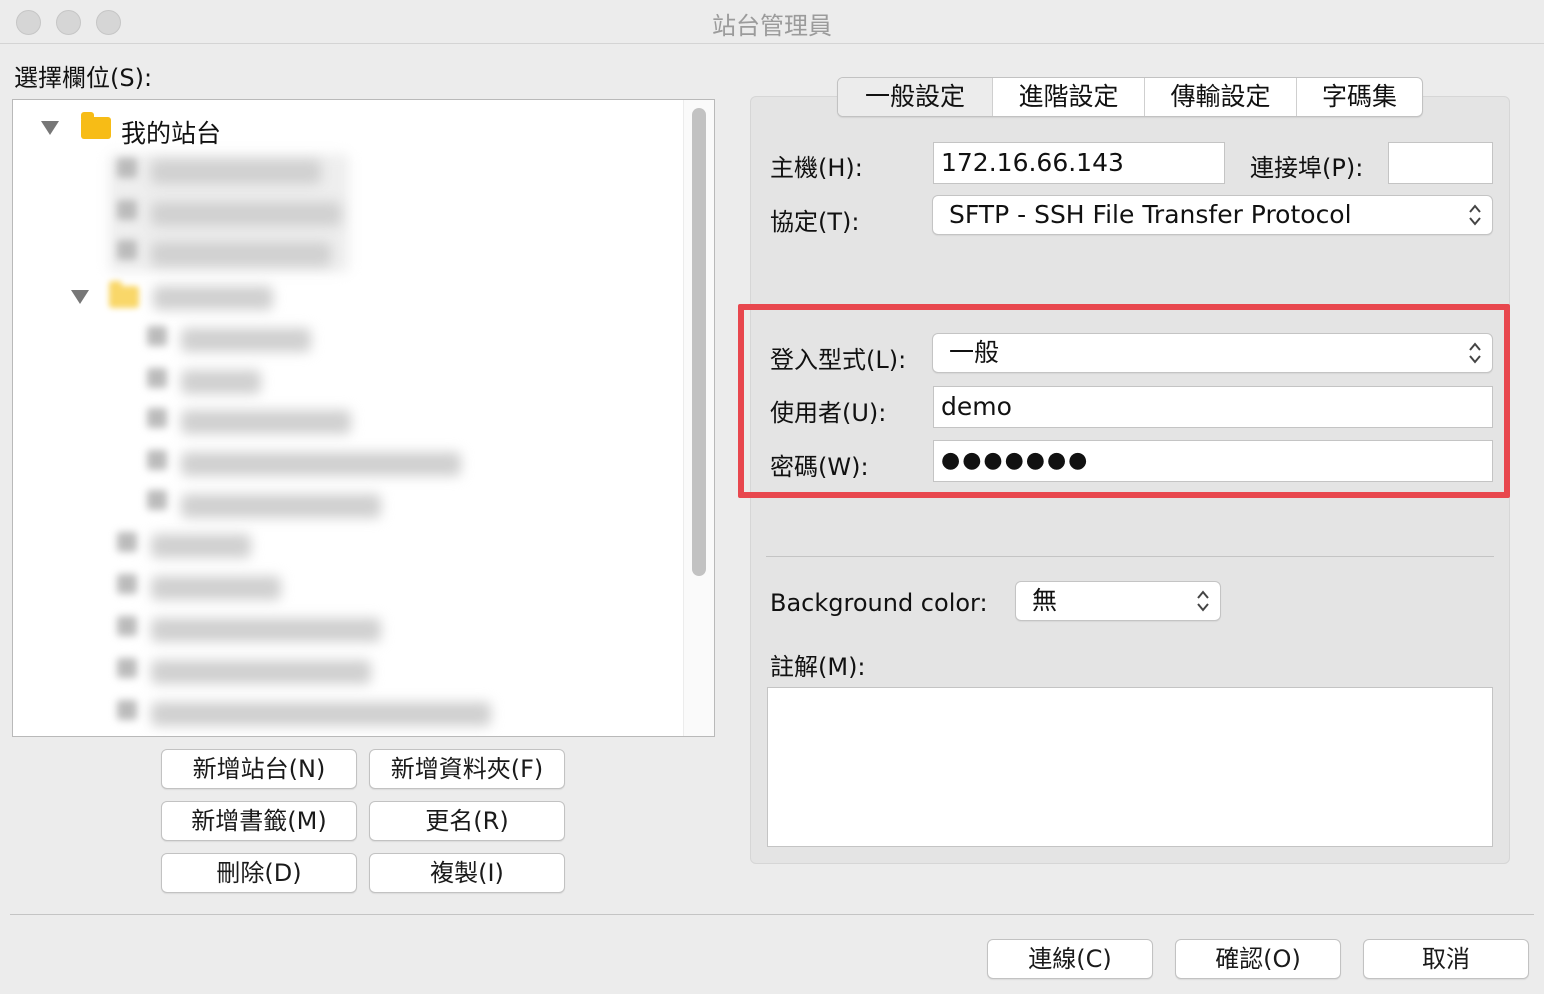 This screenshot has width=1544, height=994. I want to click on tab-charset: 字碼集, so click(1359, 97).